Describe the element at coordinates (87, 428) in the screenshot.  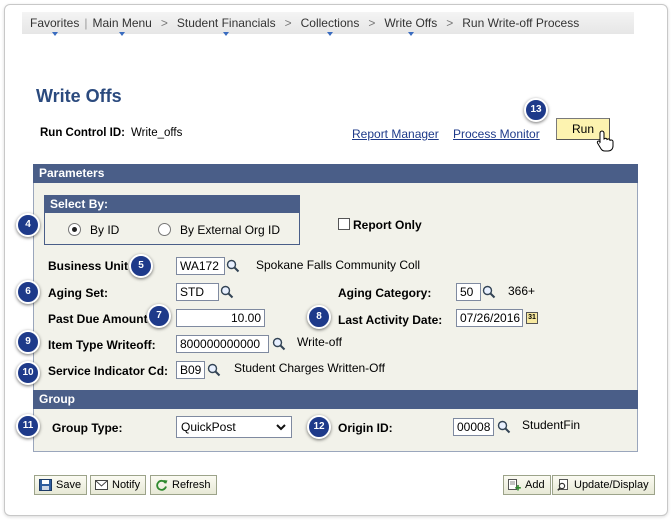
I see `group-type-label: Group Type:` at that location.